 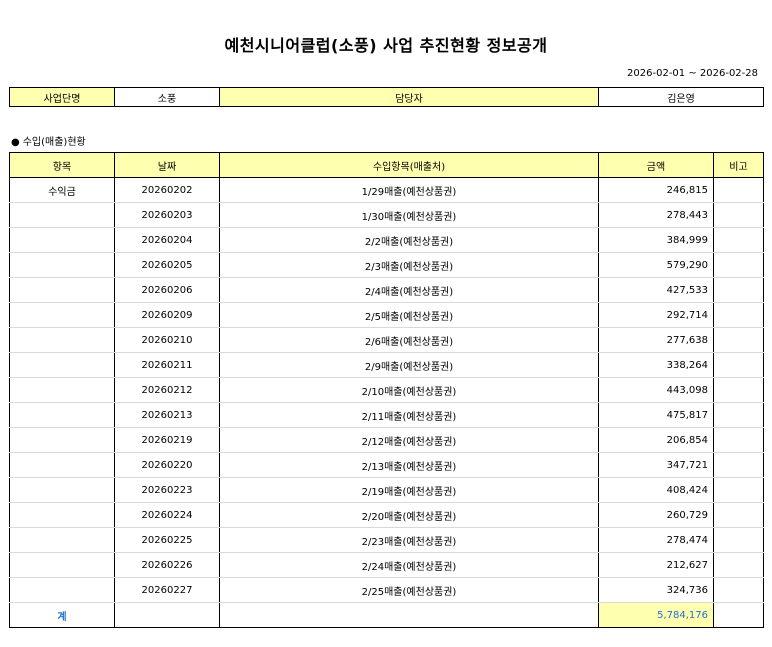 What do you see at coordinates (409, 415) in the screenshot?
I see `row-description: 2/11매출(예천상품권)` at bounding box center [409, 415].